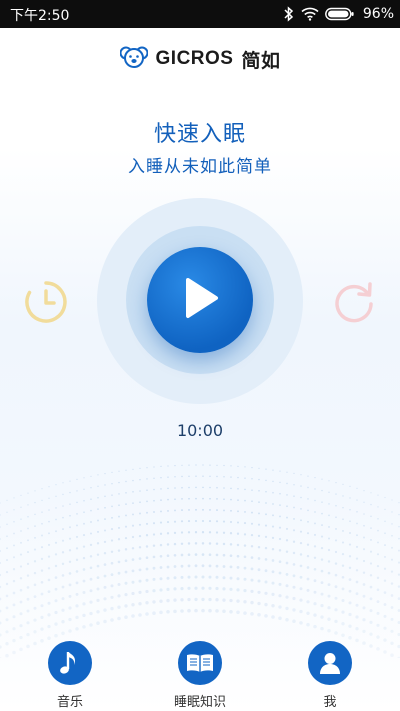 This screenshot has width=400, height=711. Describe the element at coordinates (289, 14) in the screenshot. I see `bluetooth-icon` at that location.